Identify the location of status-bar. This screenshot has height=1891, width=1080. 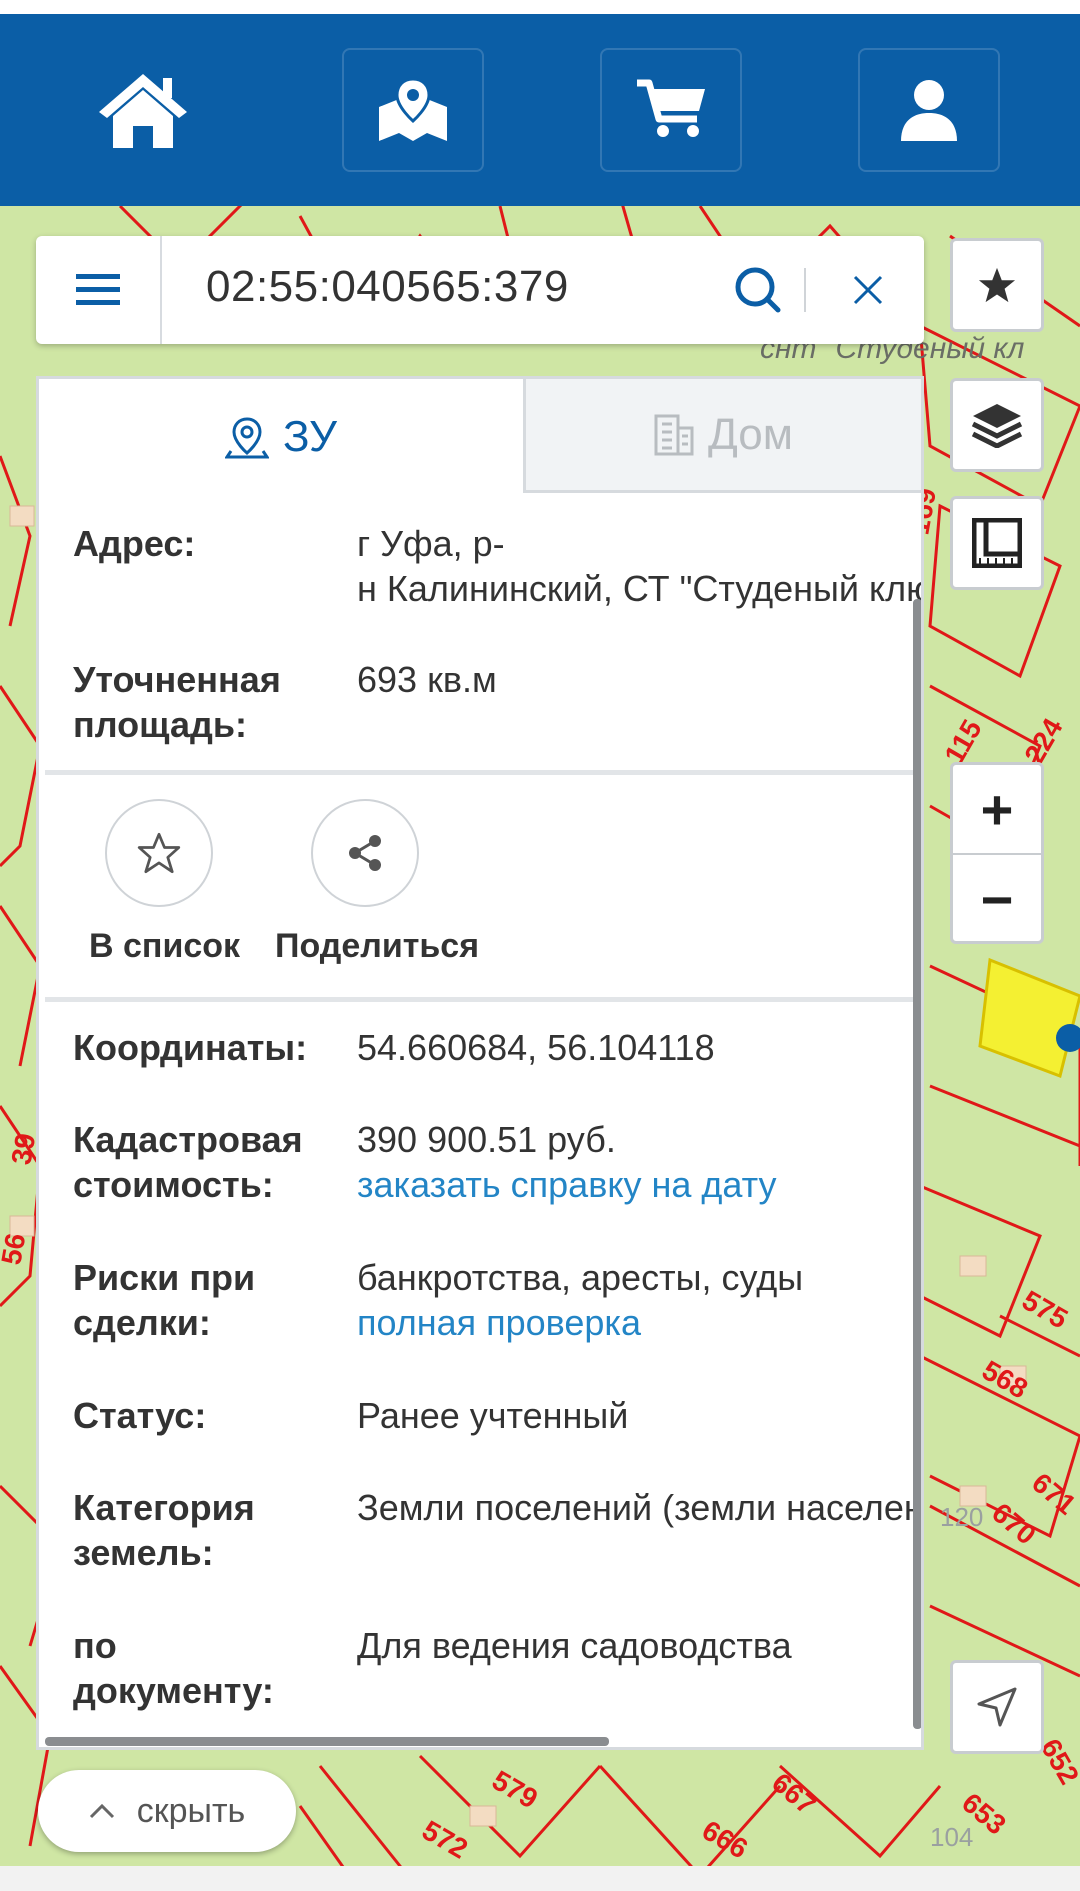
(540, 7).